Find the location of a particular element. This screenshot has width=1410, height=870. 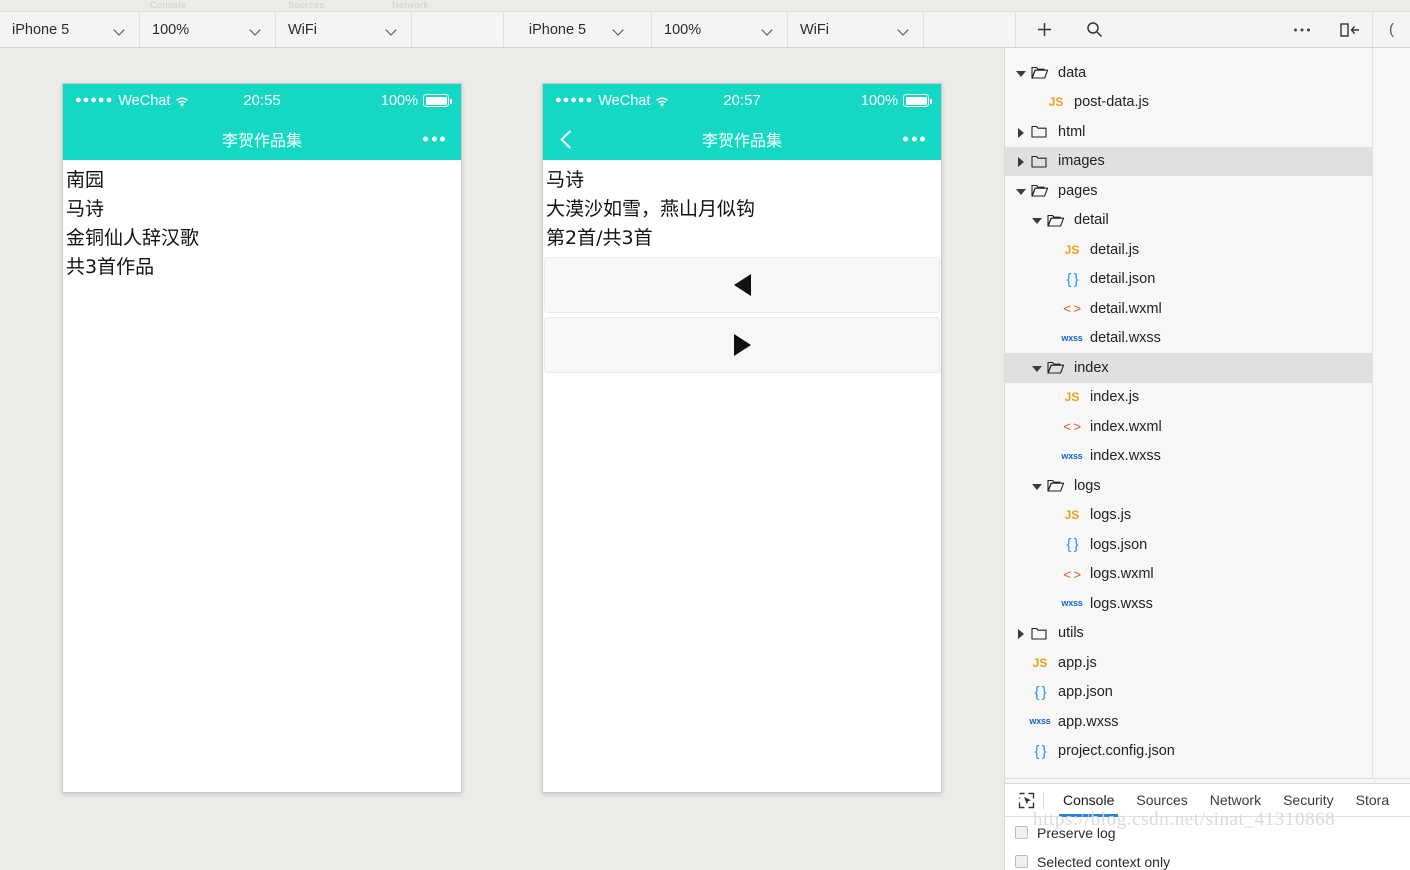

tab-console: Console is located at coordinates (1088, 800).